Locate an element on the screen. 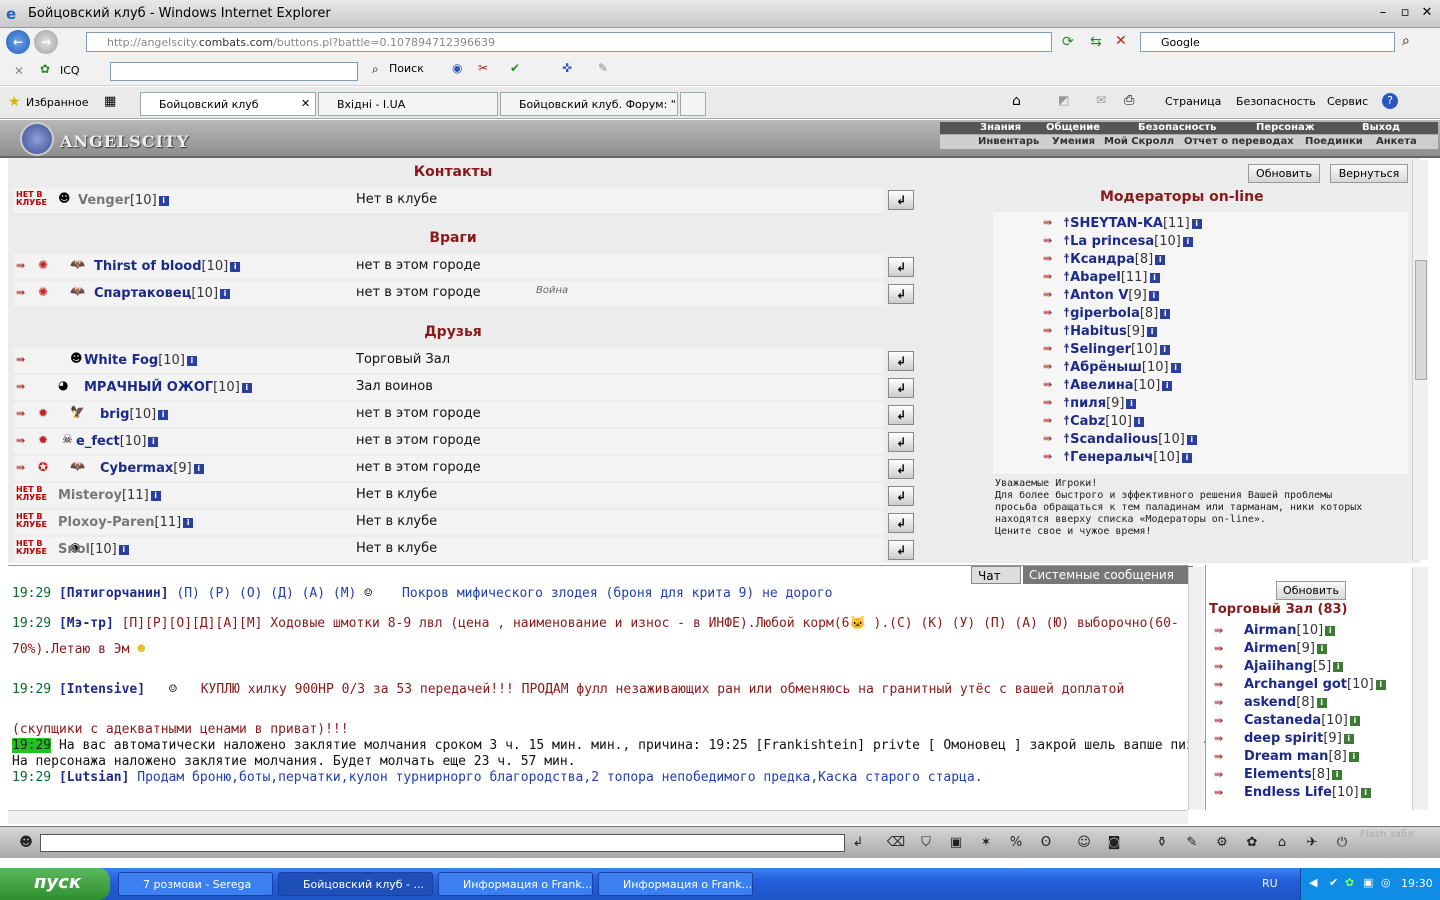 Image resolution: width=1440 pixels, height=900 pixels. online-user: Airmen[9] i is located at coordinates (1285, 648).